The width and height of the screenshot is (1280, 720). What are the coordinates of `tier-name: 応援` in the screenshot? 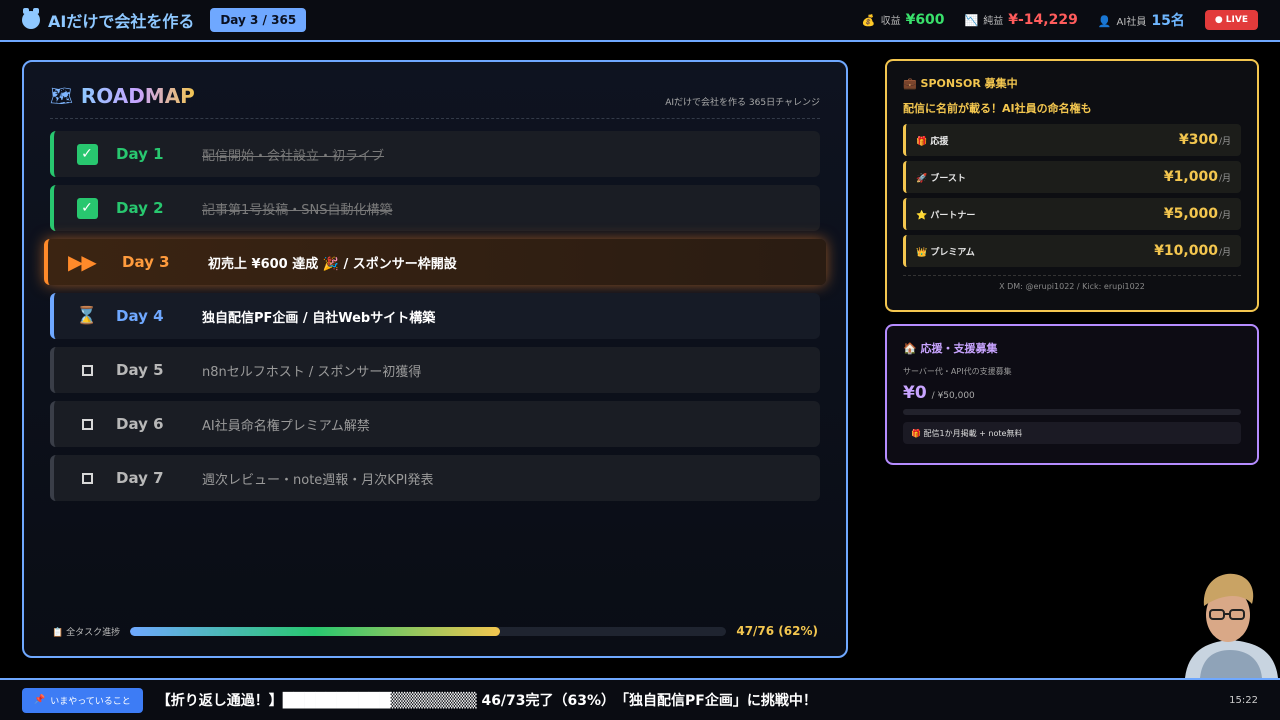 It's located at (939, 141).